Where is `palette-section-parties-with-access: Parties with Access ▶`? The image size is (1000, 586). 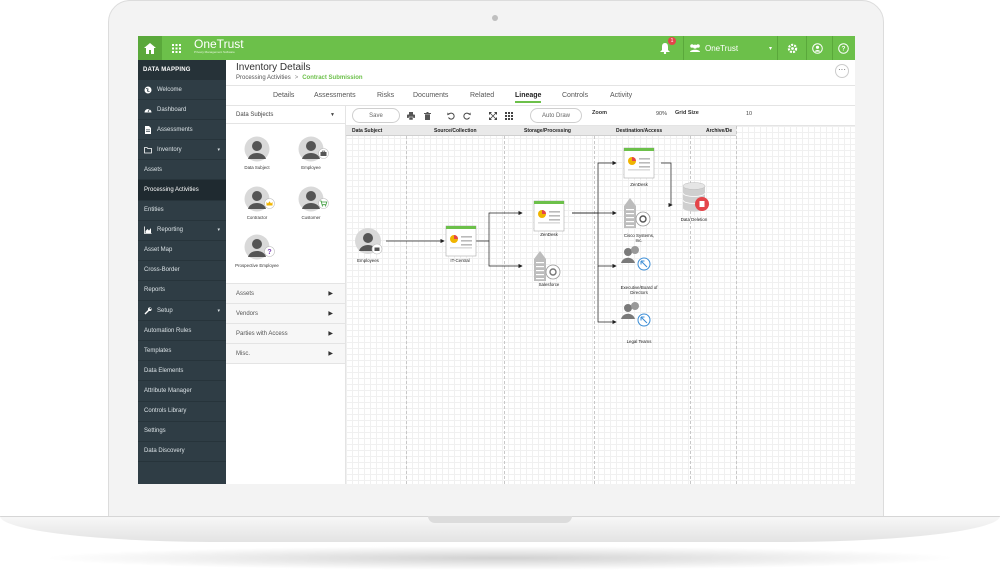
palette-section-parties-with-access: Parties with Access ▶ is located at coordinates (285, 334).